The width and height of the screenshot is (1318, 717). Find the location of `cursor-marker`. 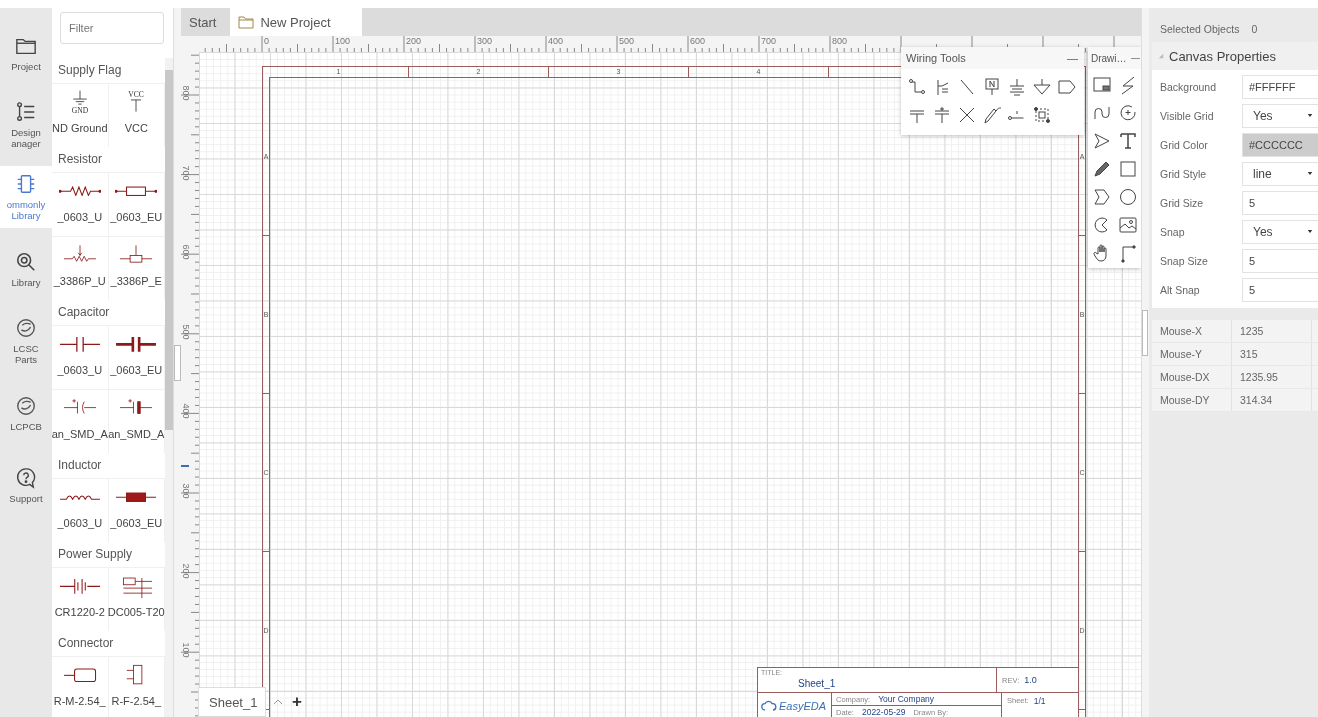

cursor-marker is located at coordinates (185, 466).